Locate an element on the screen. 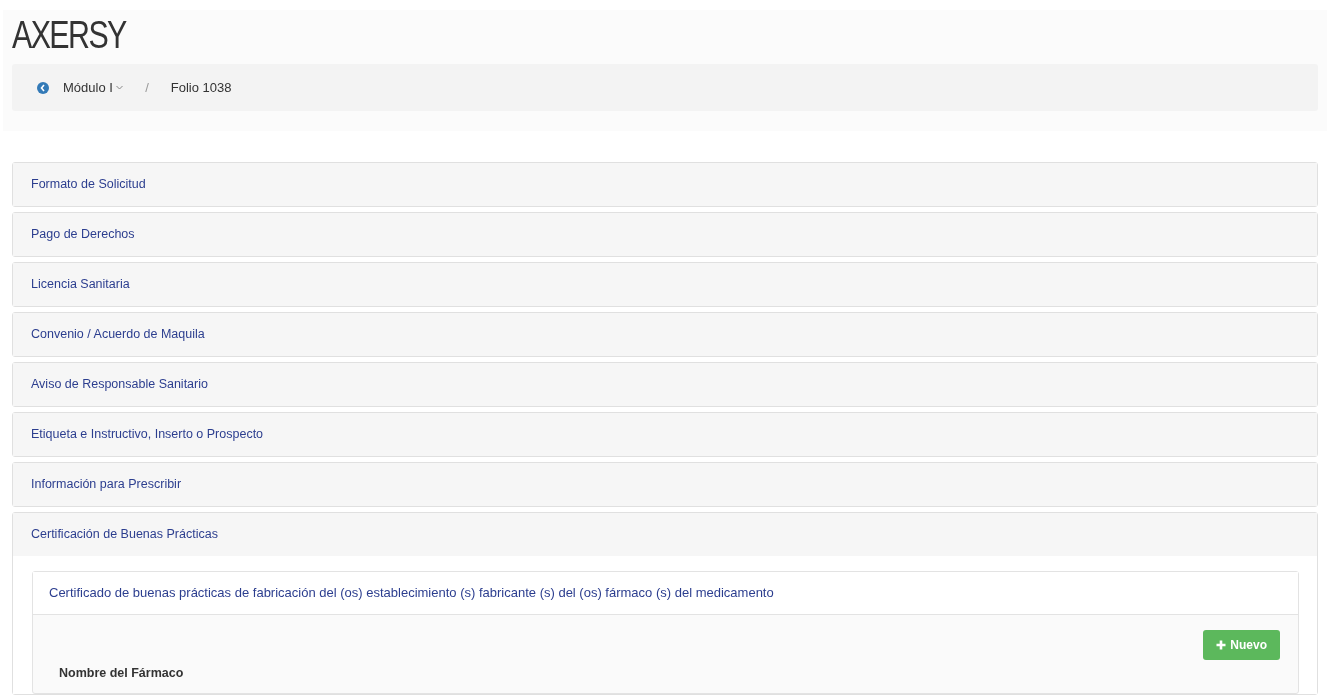 The image size is (1327, 695). back-icon is located at coordinates (43, 87).